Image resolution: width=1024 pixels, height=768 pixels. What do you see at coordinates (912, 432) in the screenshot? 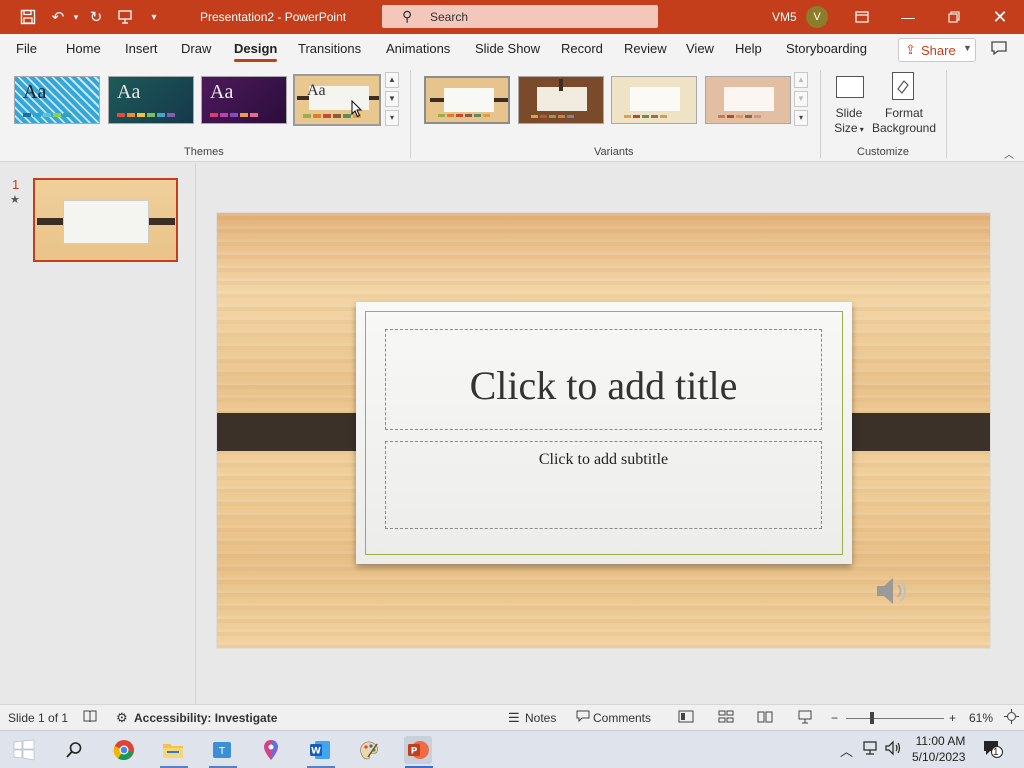
I see `strap-right` at bounding box center [912, 432].